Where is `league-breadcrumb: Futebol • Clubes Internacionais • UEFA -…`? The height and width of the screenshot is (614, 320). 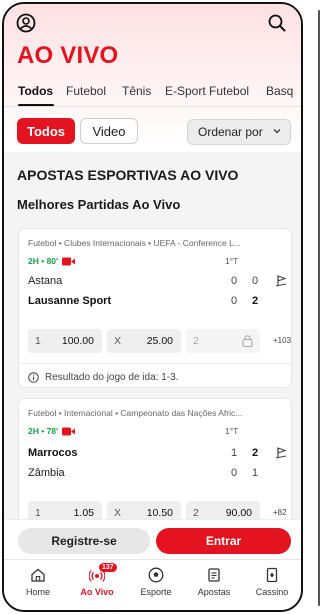
league-breadcrumb: Futebol • Clubes Internacionais • UEFA -… is located at coordinates (134, 243).